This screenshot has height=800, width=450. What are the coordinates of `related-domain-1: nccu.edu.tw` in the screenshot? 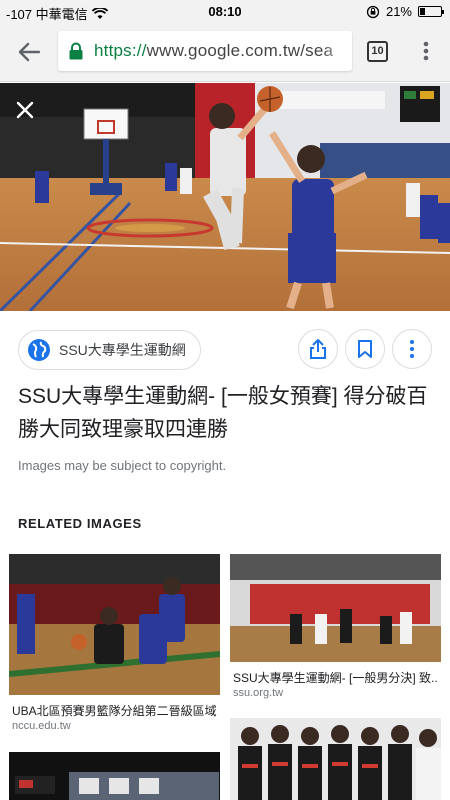 It's located at (41, 726).